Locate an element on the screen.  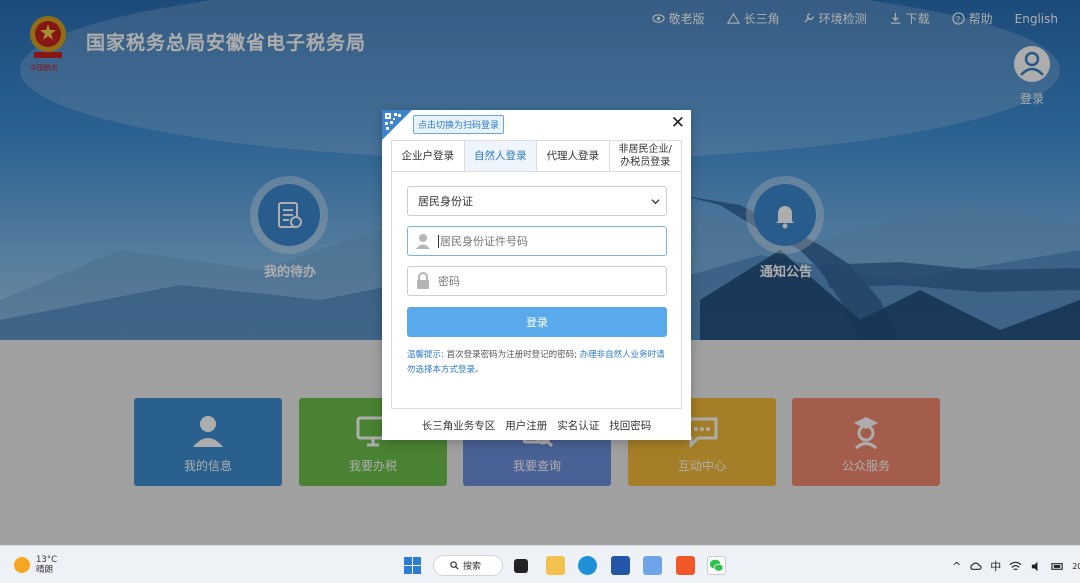
tab-nonresident-login: 非居民企业/办税员登录 is located at coordinates (645, 155).